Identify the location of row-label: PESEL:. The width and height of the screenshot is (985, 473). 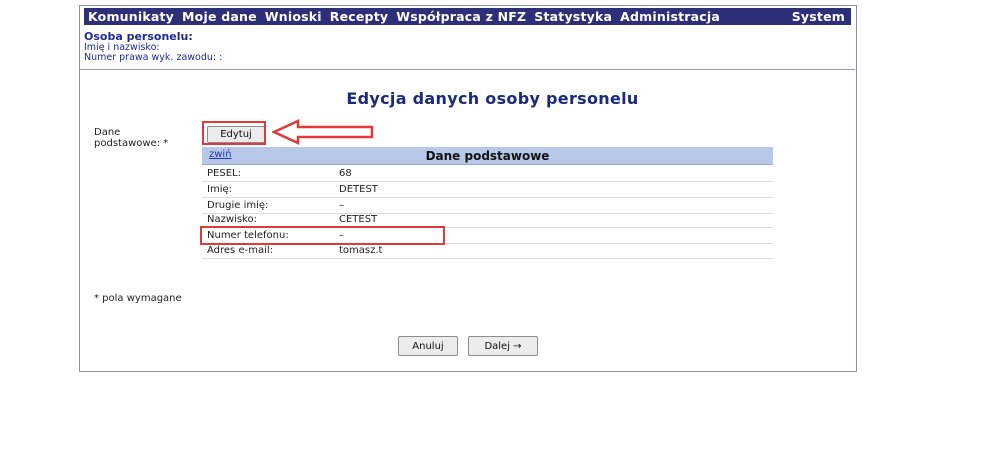
(224, 173).